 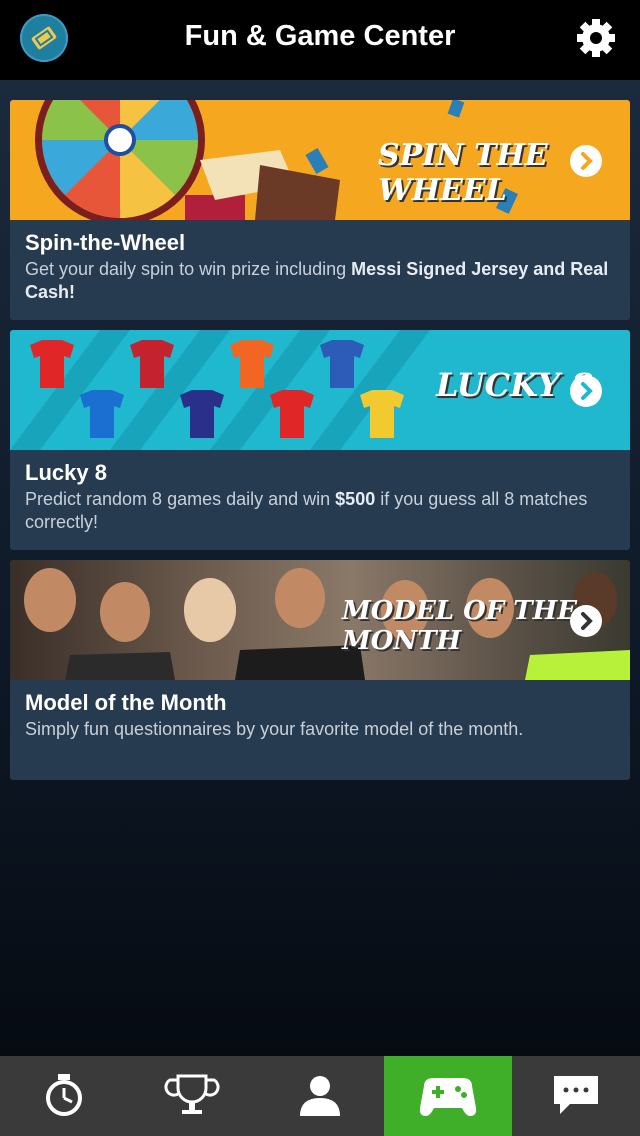 I want to click on profile-icon, so click(x=320, y=1096).